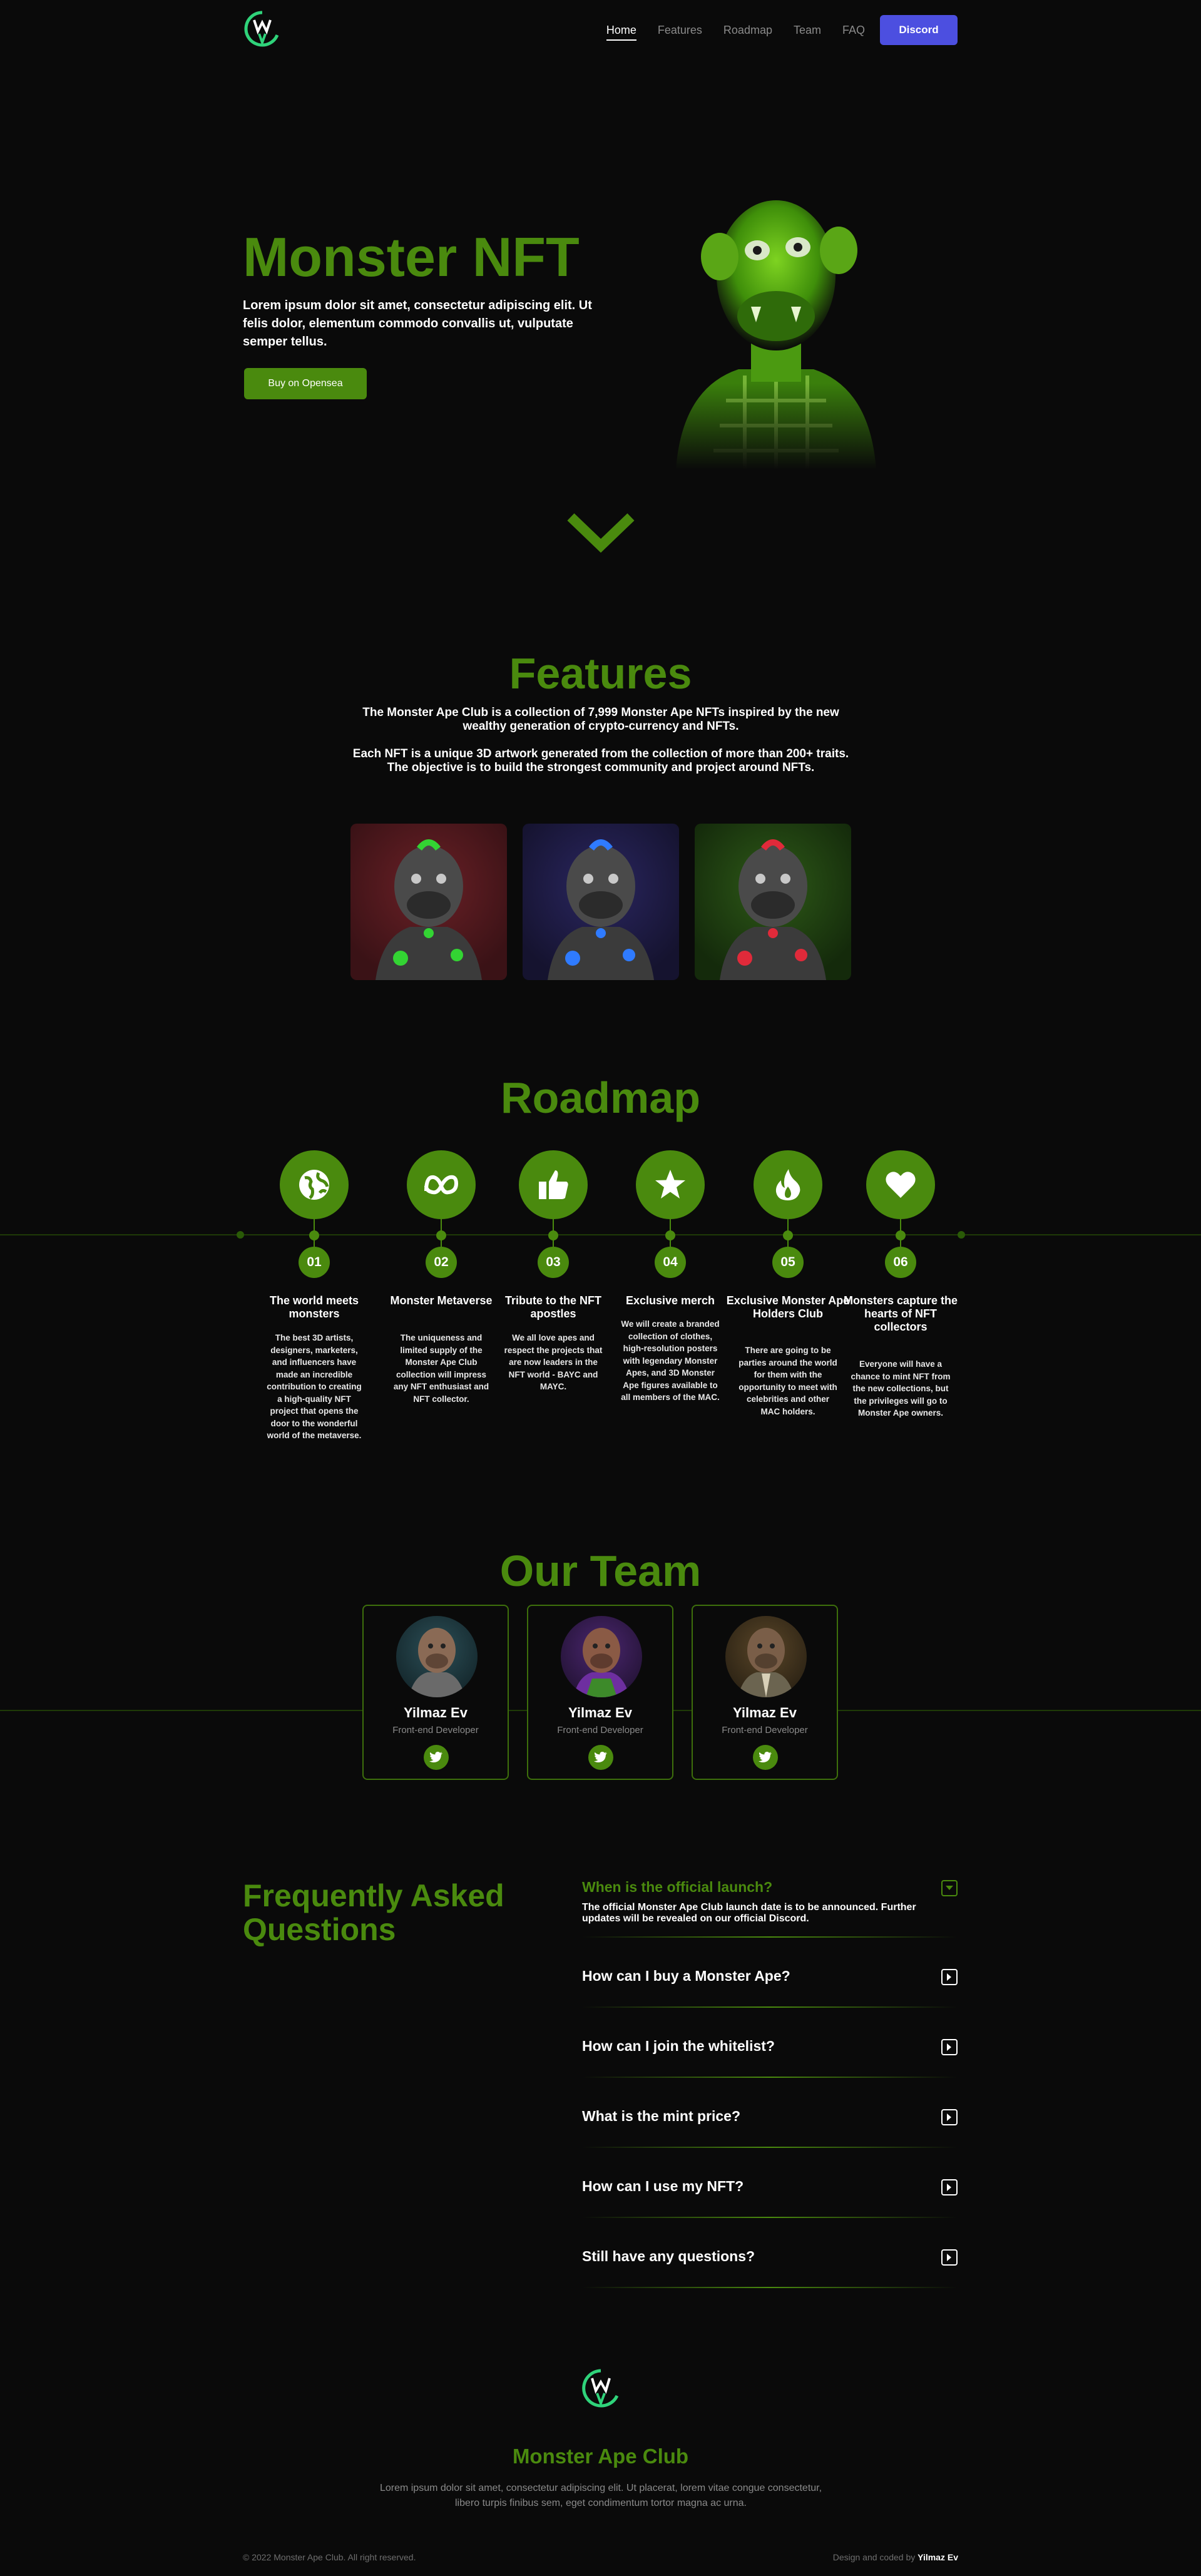  I want to click on faq-item: Still have any questions?, so click(770, 2268).